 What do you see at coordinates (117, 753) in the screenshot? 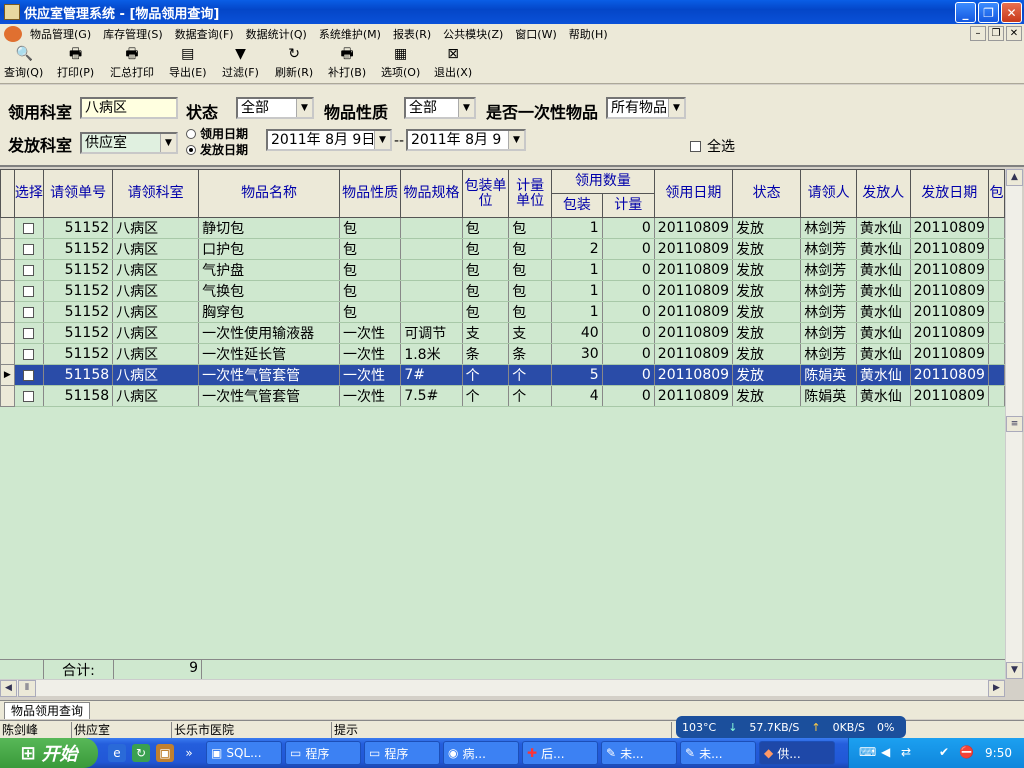
I see `ie-icon: e` at bounding box center [117, 753].